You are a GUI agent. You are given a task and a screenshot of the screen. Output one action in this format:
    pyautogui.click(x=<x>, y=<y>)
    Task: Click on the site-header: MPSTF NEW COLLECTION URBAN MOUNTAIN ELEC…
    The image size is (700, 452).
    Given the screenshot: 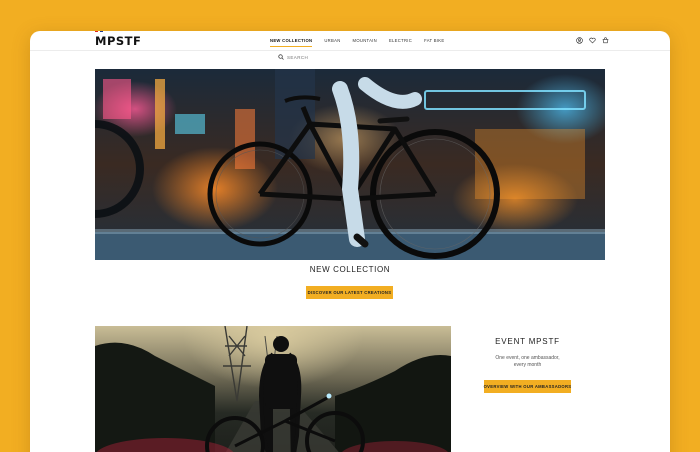 What is the action you would take?
    pyautogui.click(x=350, y=41)
    